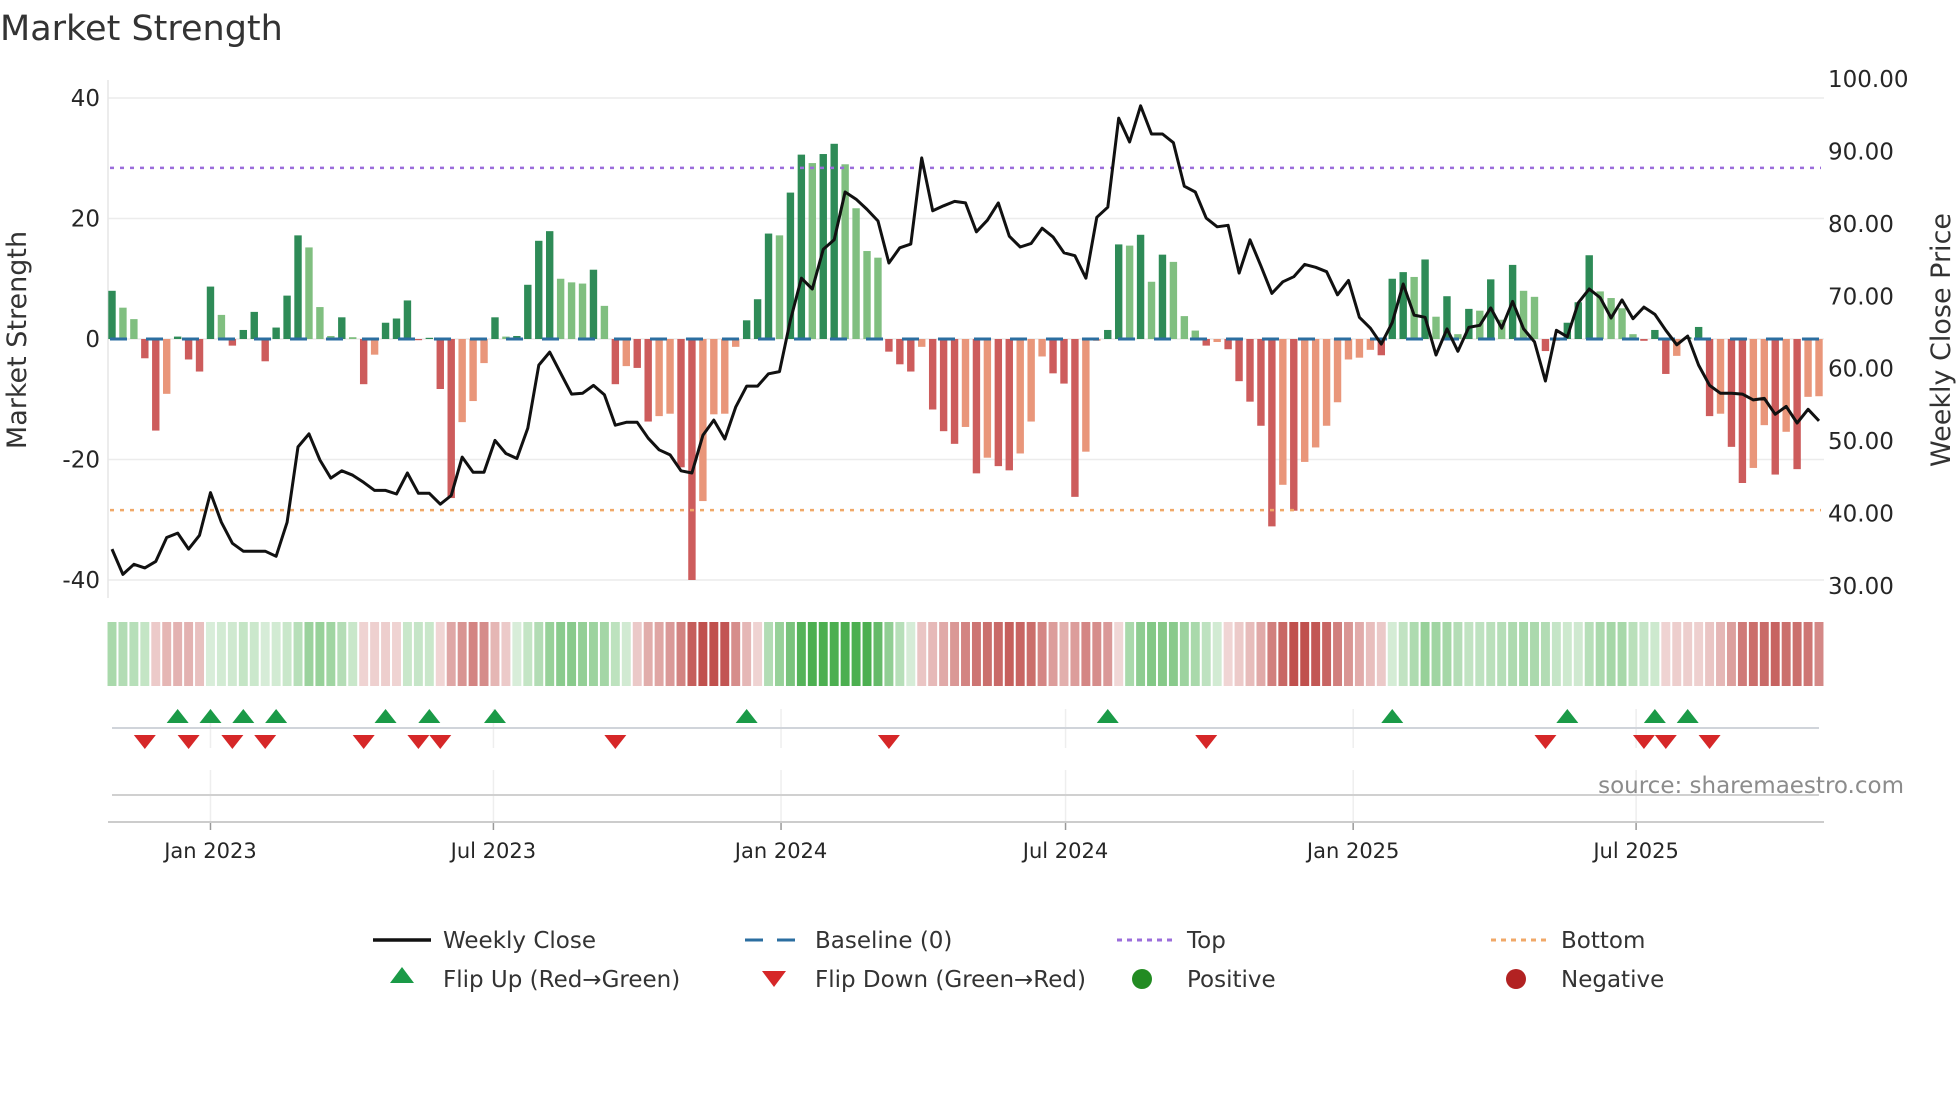  What do you see at coordinates (1861, 515) in the screenshot?
I see `y2-tick-label: 40.00` at bounding box center [1861, 515].